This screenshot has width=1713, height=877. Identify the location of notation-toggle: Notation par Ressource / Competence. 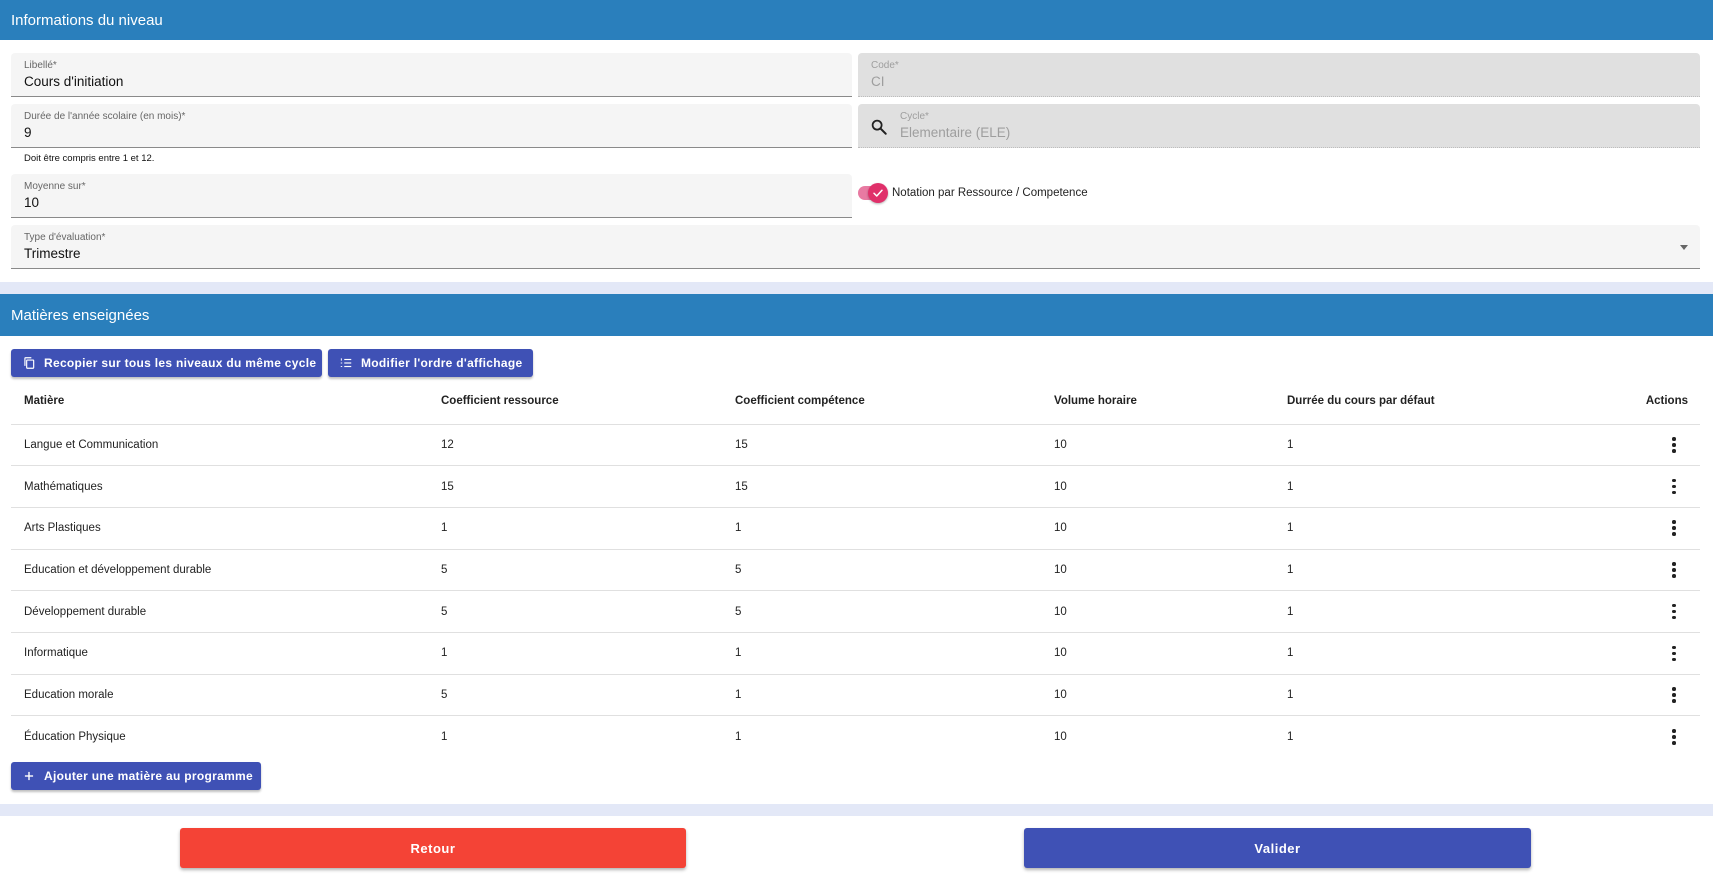
(973, 193).